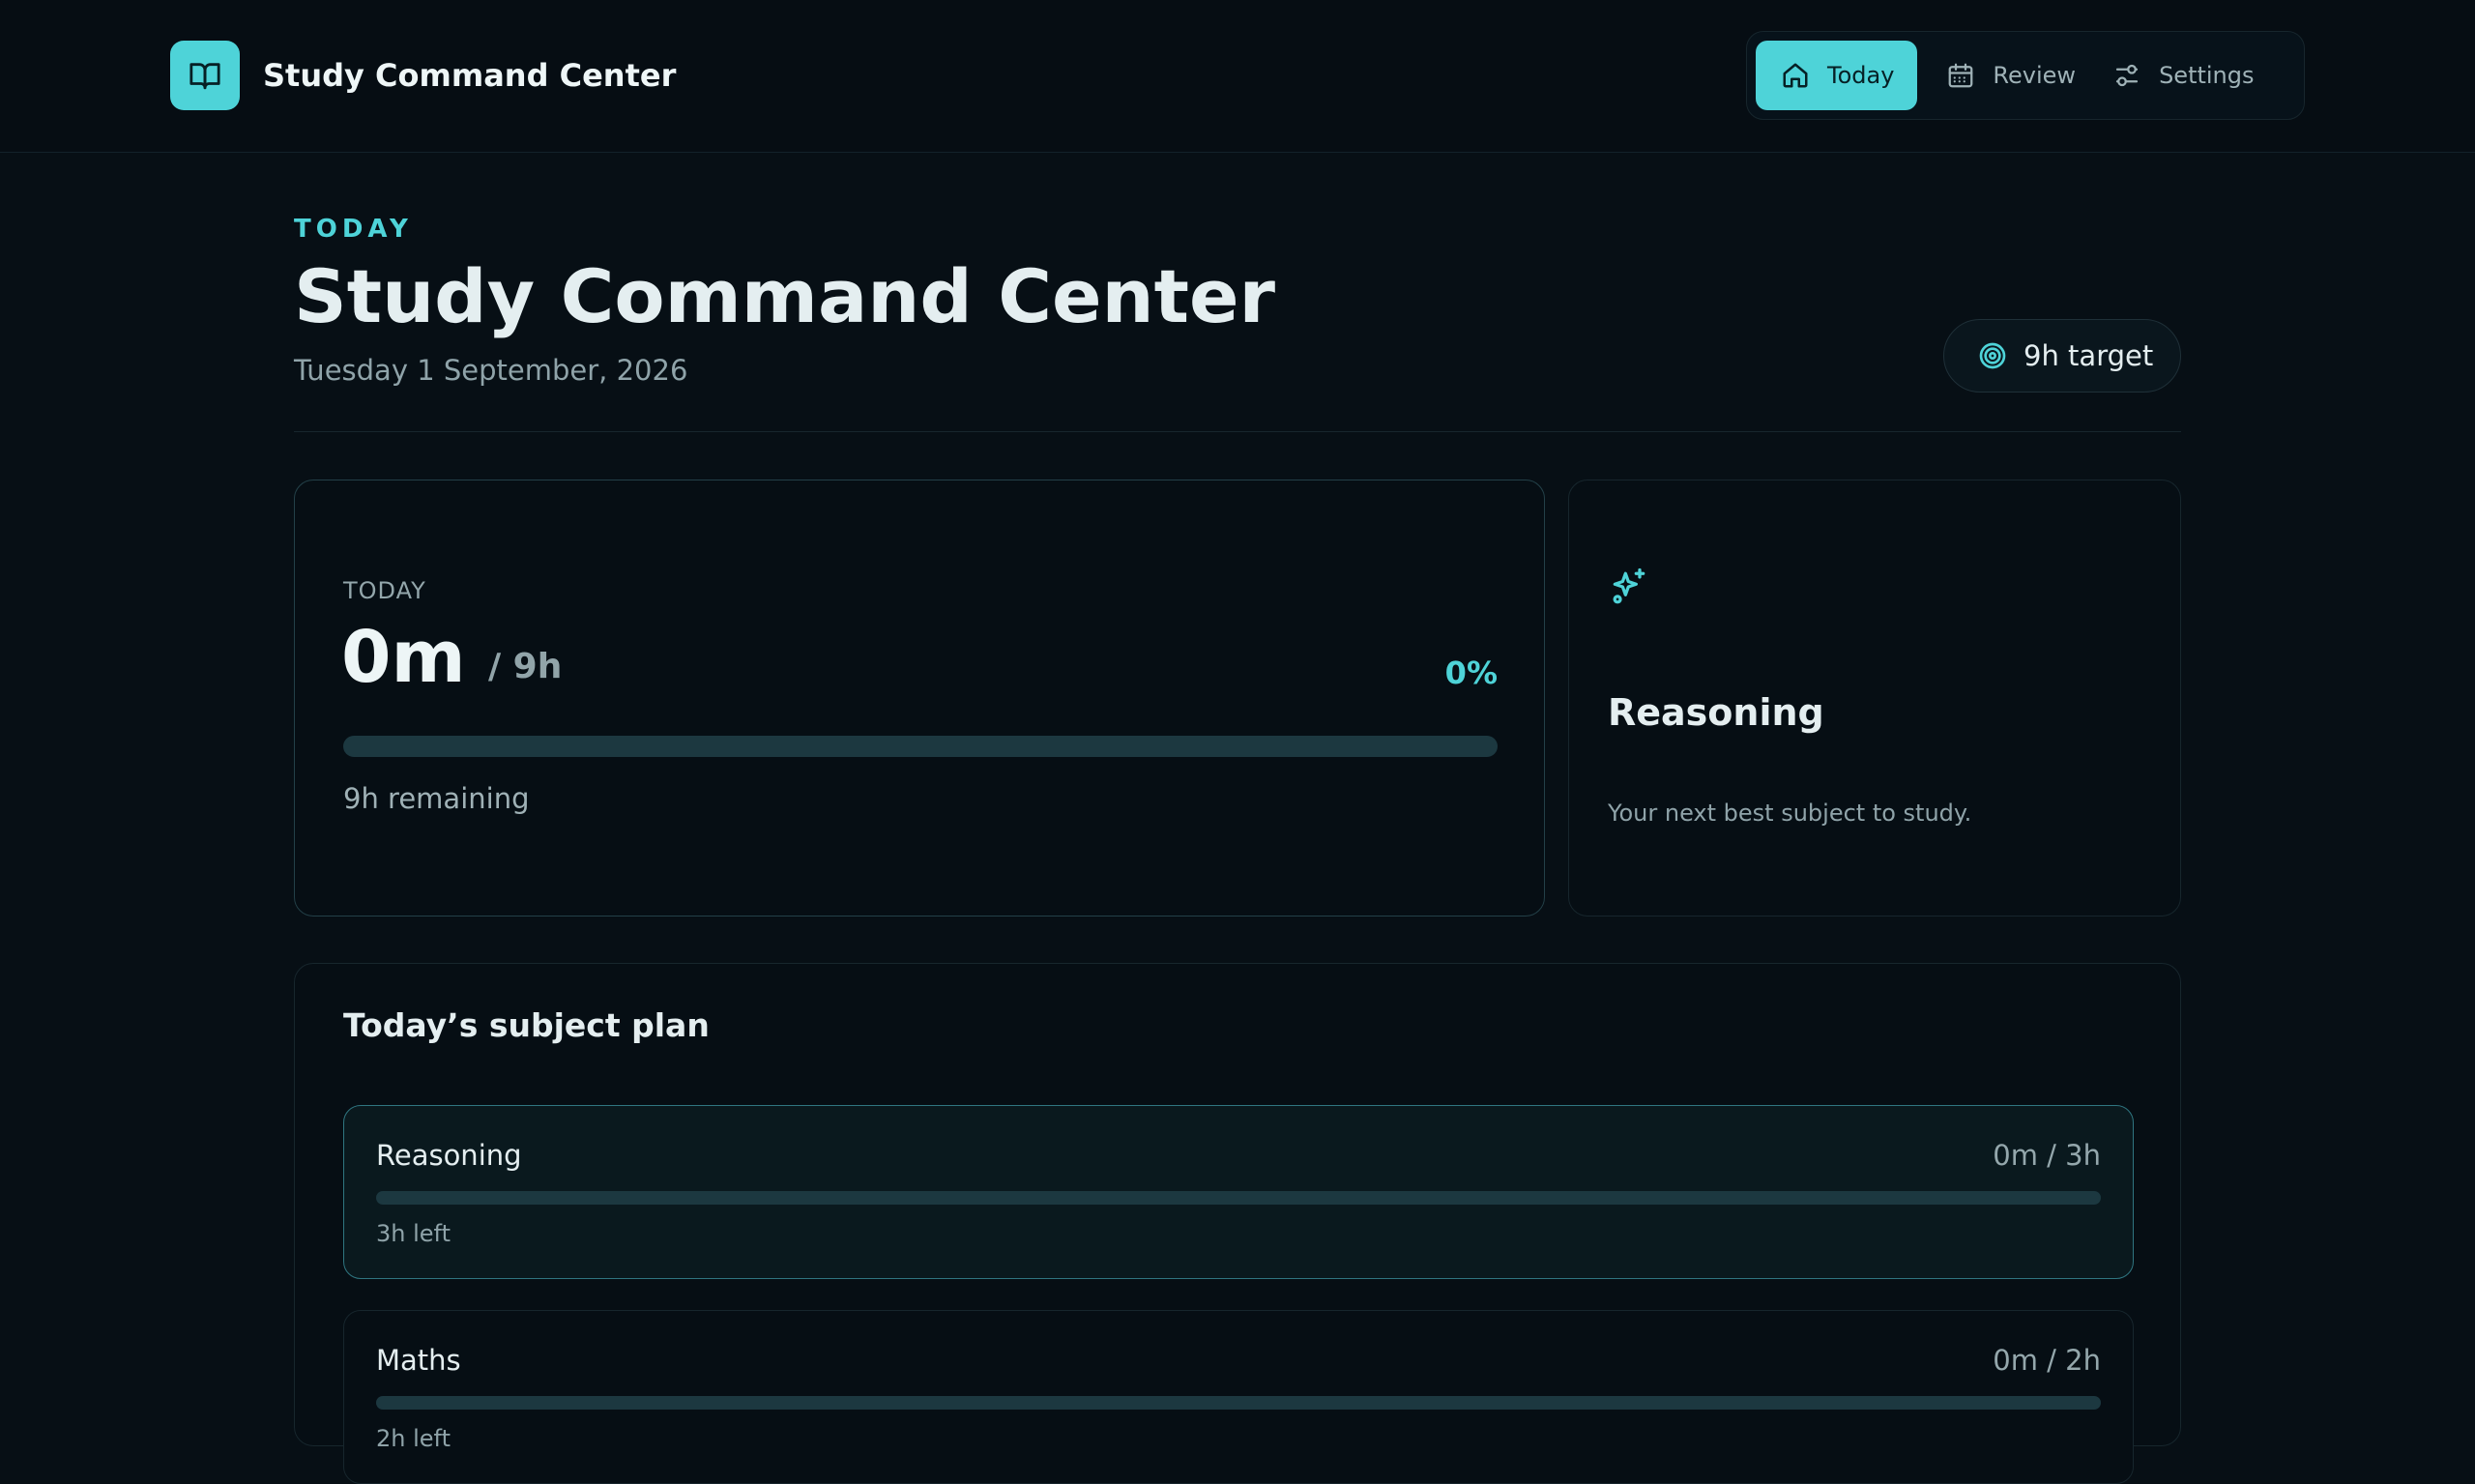  Describe the element at coordinates (491, 371) in the screenshot. I see `page-date: Tuesday 1 September, 2026` at that location.